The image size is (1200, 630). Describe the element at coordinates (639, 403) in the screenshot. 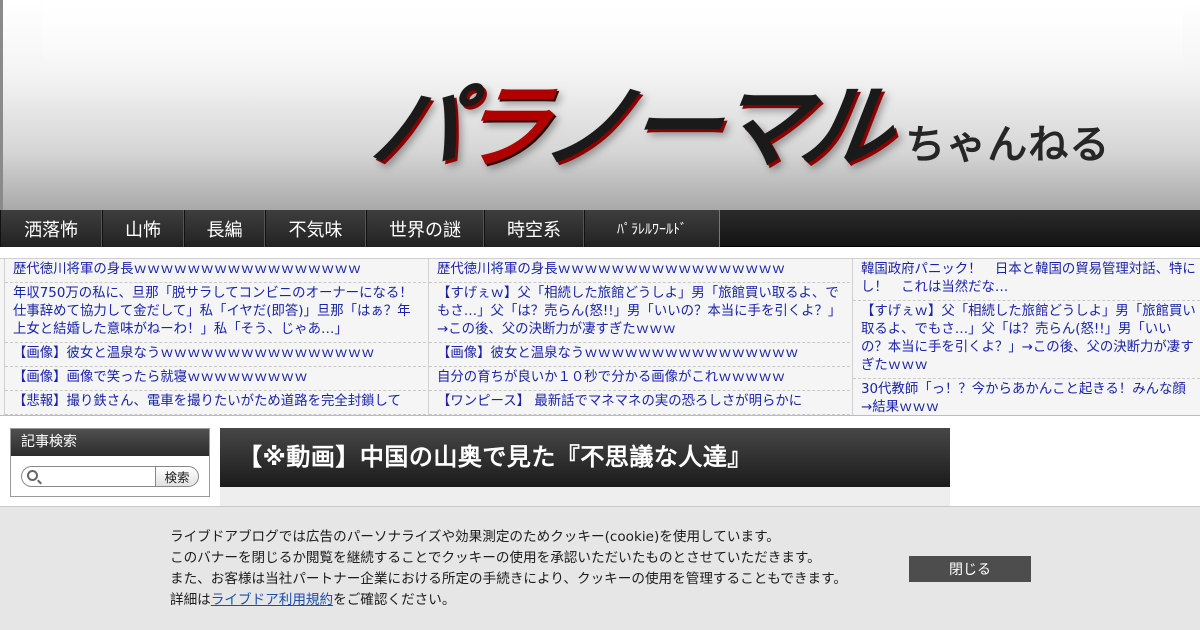

I see `link-roll-item: 【ワンピース】 最新話でマネマネの実の恐ろしさが明らかに` at that location.